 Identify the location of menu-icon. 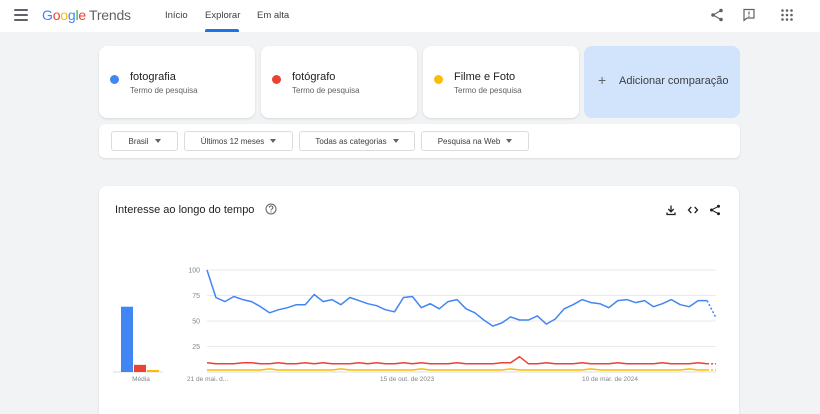
(21, 15).